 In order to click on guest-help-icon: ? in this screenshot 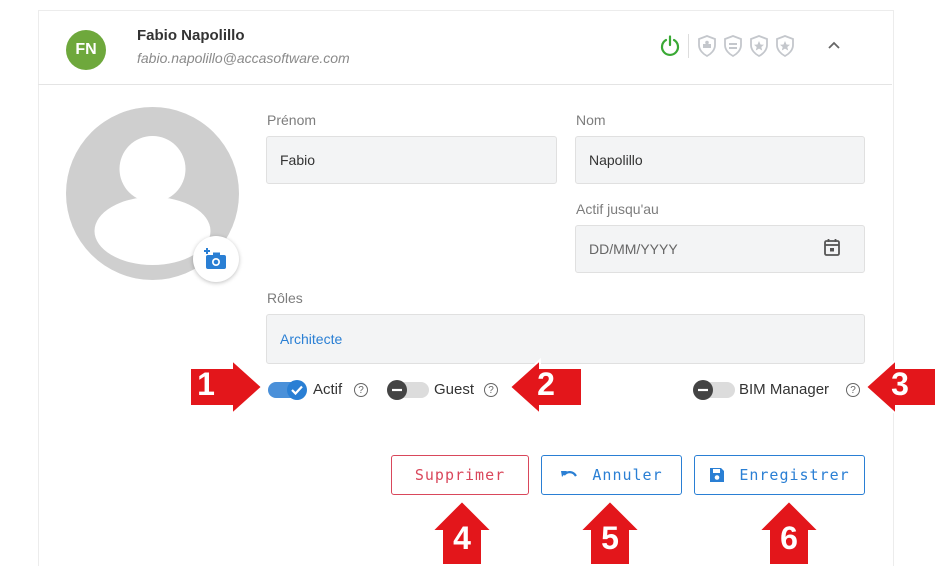, I will do `click(491, 390)`.